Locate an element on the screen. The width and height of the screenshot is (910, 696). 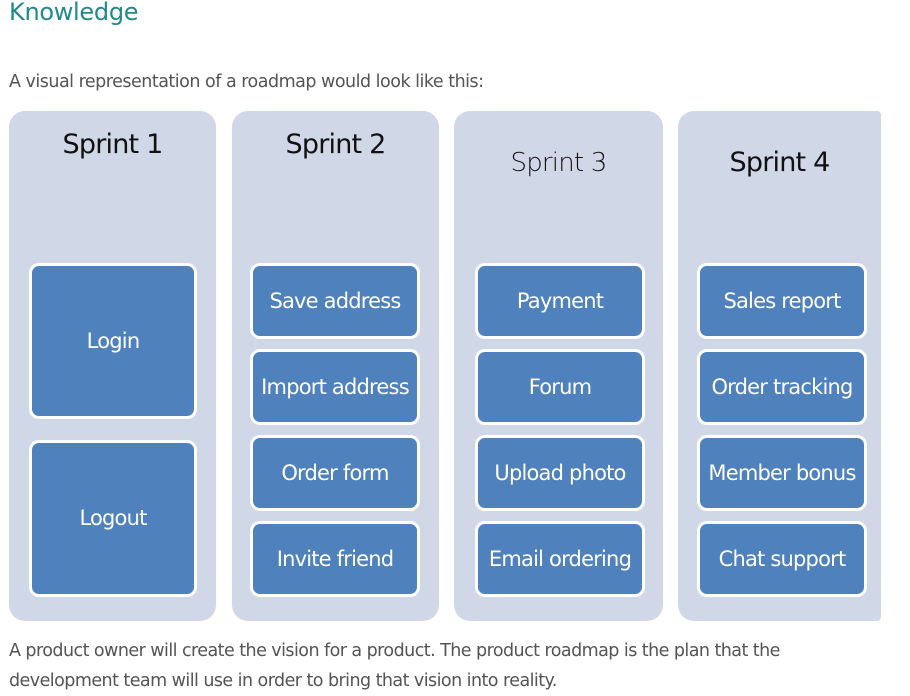
roadmap-item: Forum is located at coordinates (560, 387).